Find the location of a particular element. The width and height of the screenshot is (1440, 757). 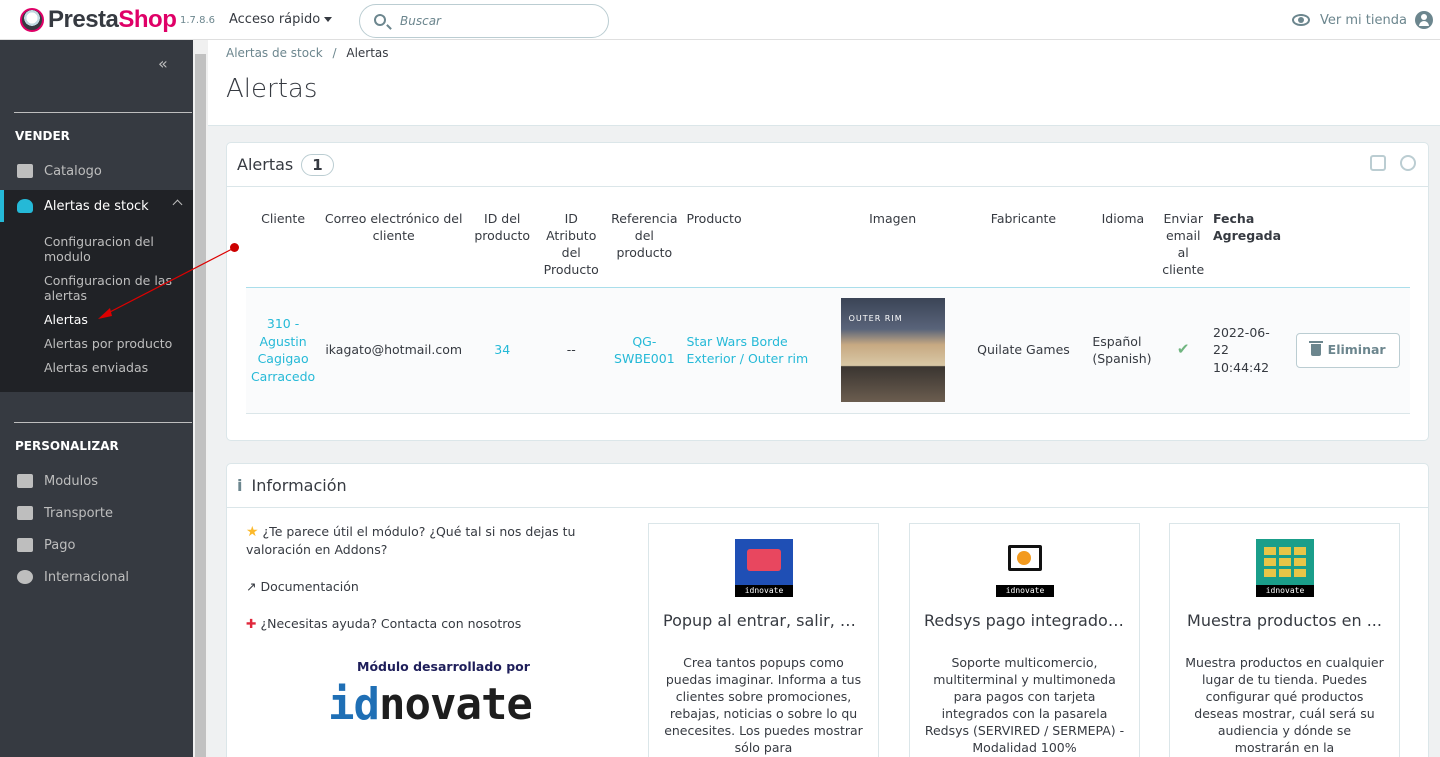

truck-icon is located at coordinates (25, 513).